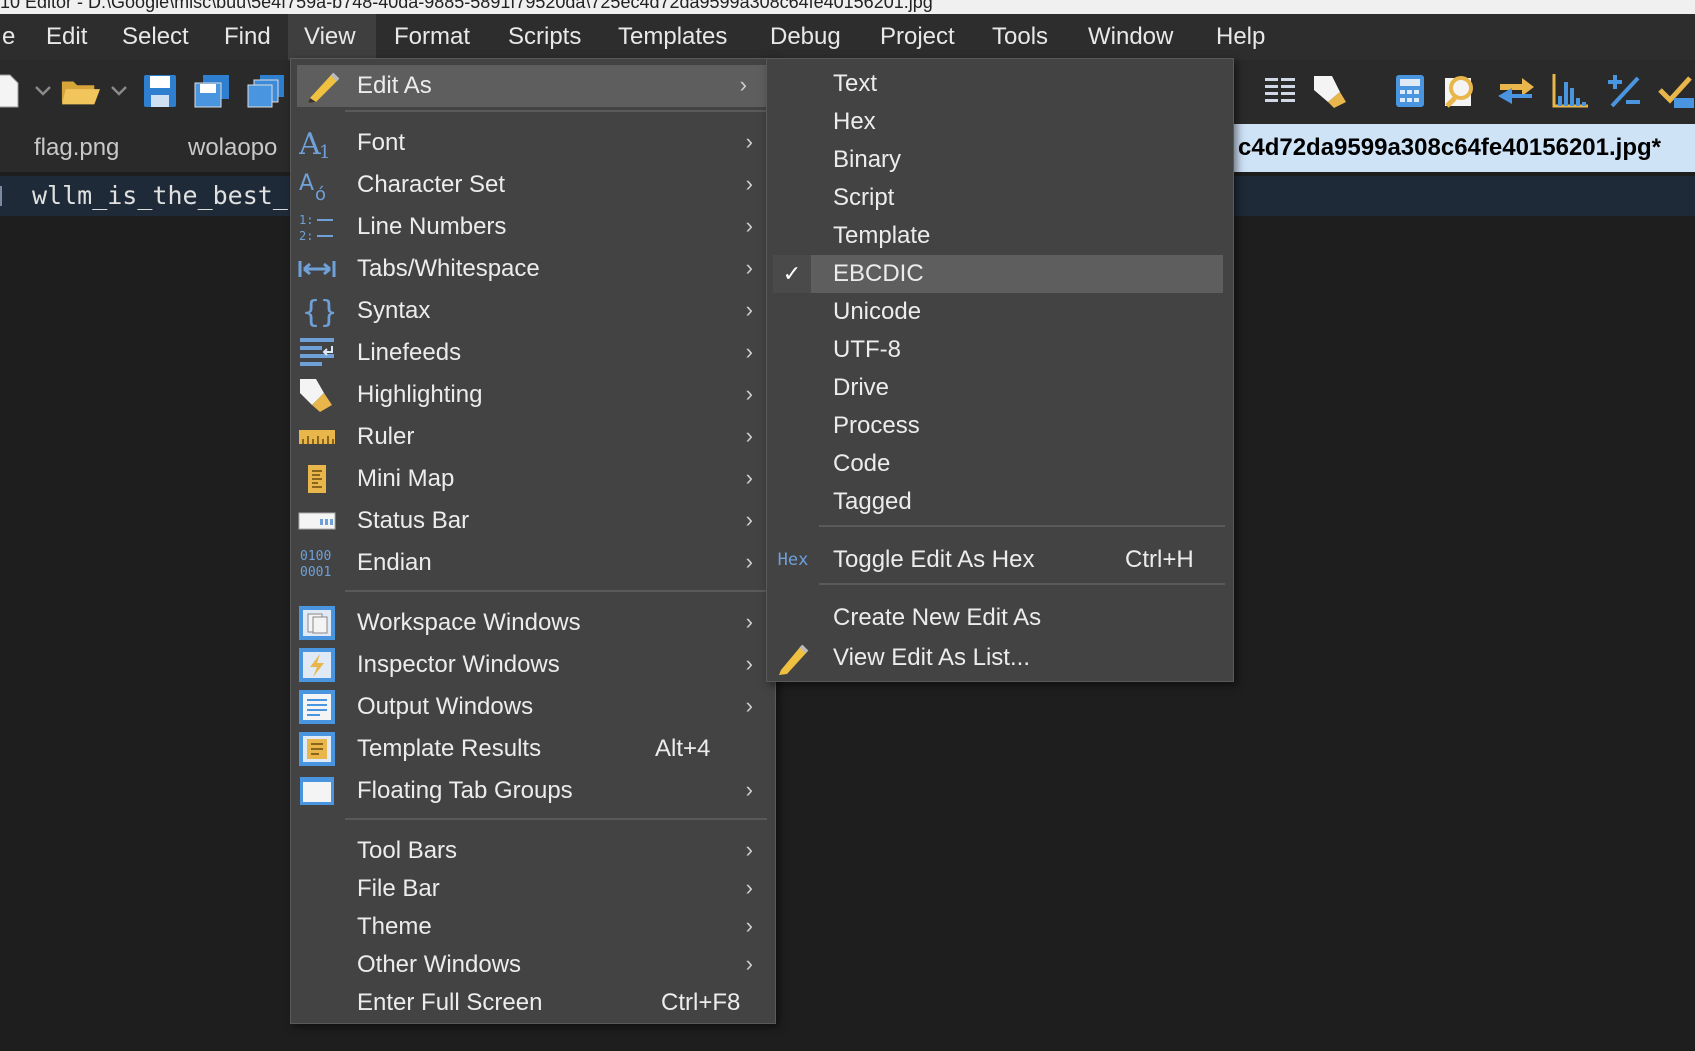 This screenshot has height=1051, width=1695. Describe the element at coordinates (310, 143) in the screenshot. I see `svg-text: A` at that location.